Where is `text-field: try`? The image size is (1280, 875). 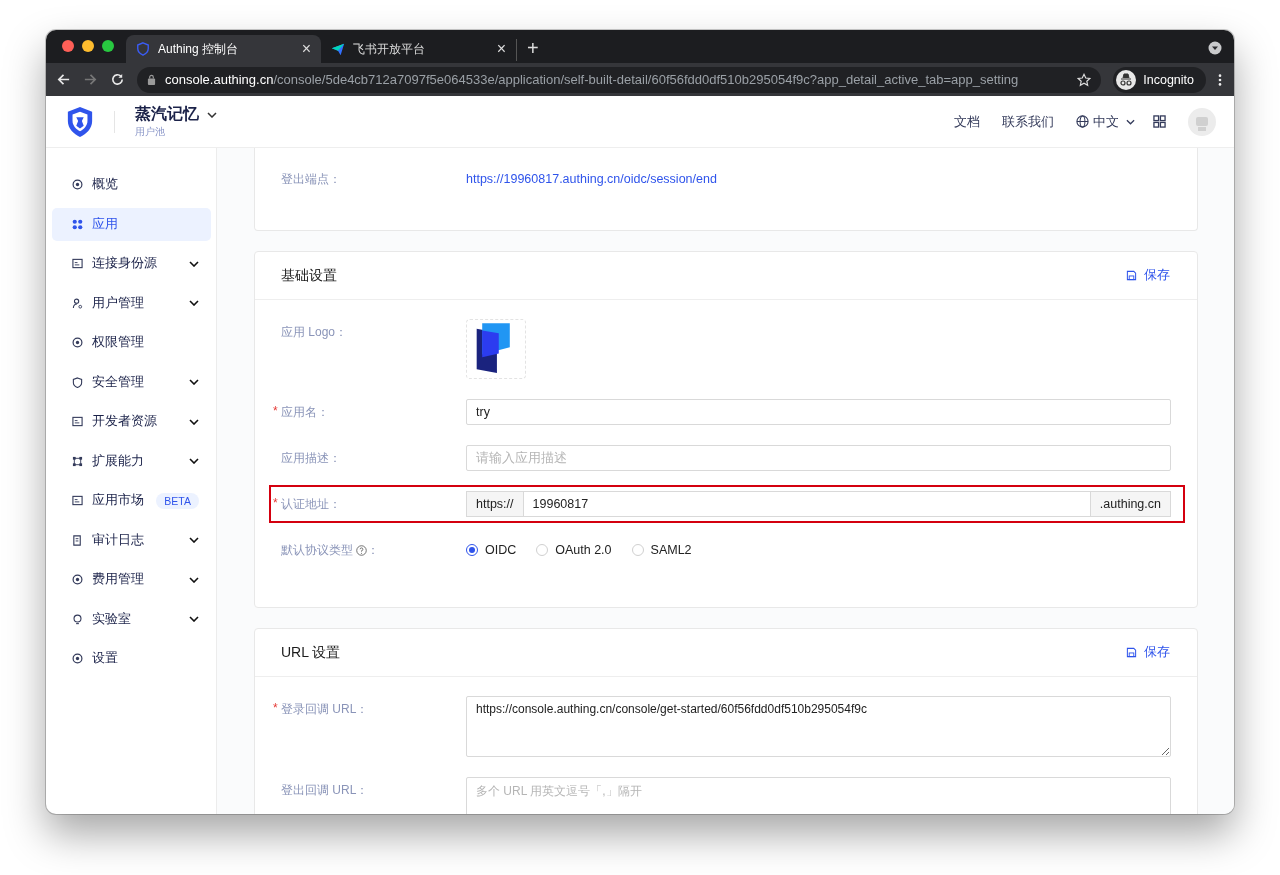
text-field: try is located at coordinates (818, 412).